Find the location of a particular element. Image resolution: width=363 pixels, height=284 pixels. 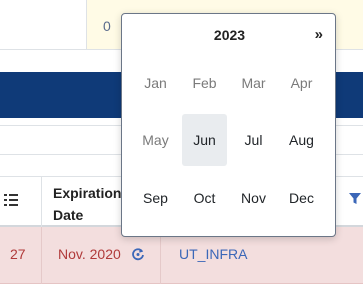

year-label: 2023 is located at coordinates (229, 35).